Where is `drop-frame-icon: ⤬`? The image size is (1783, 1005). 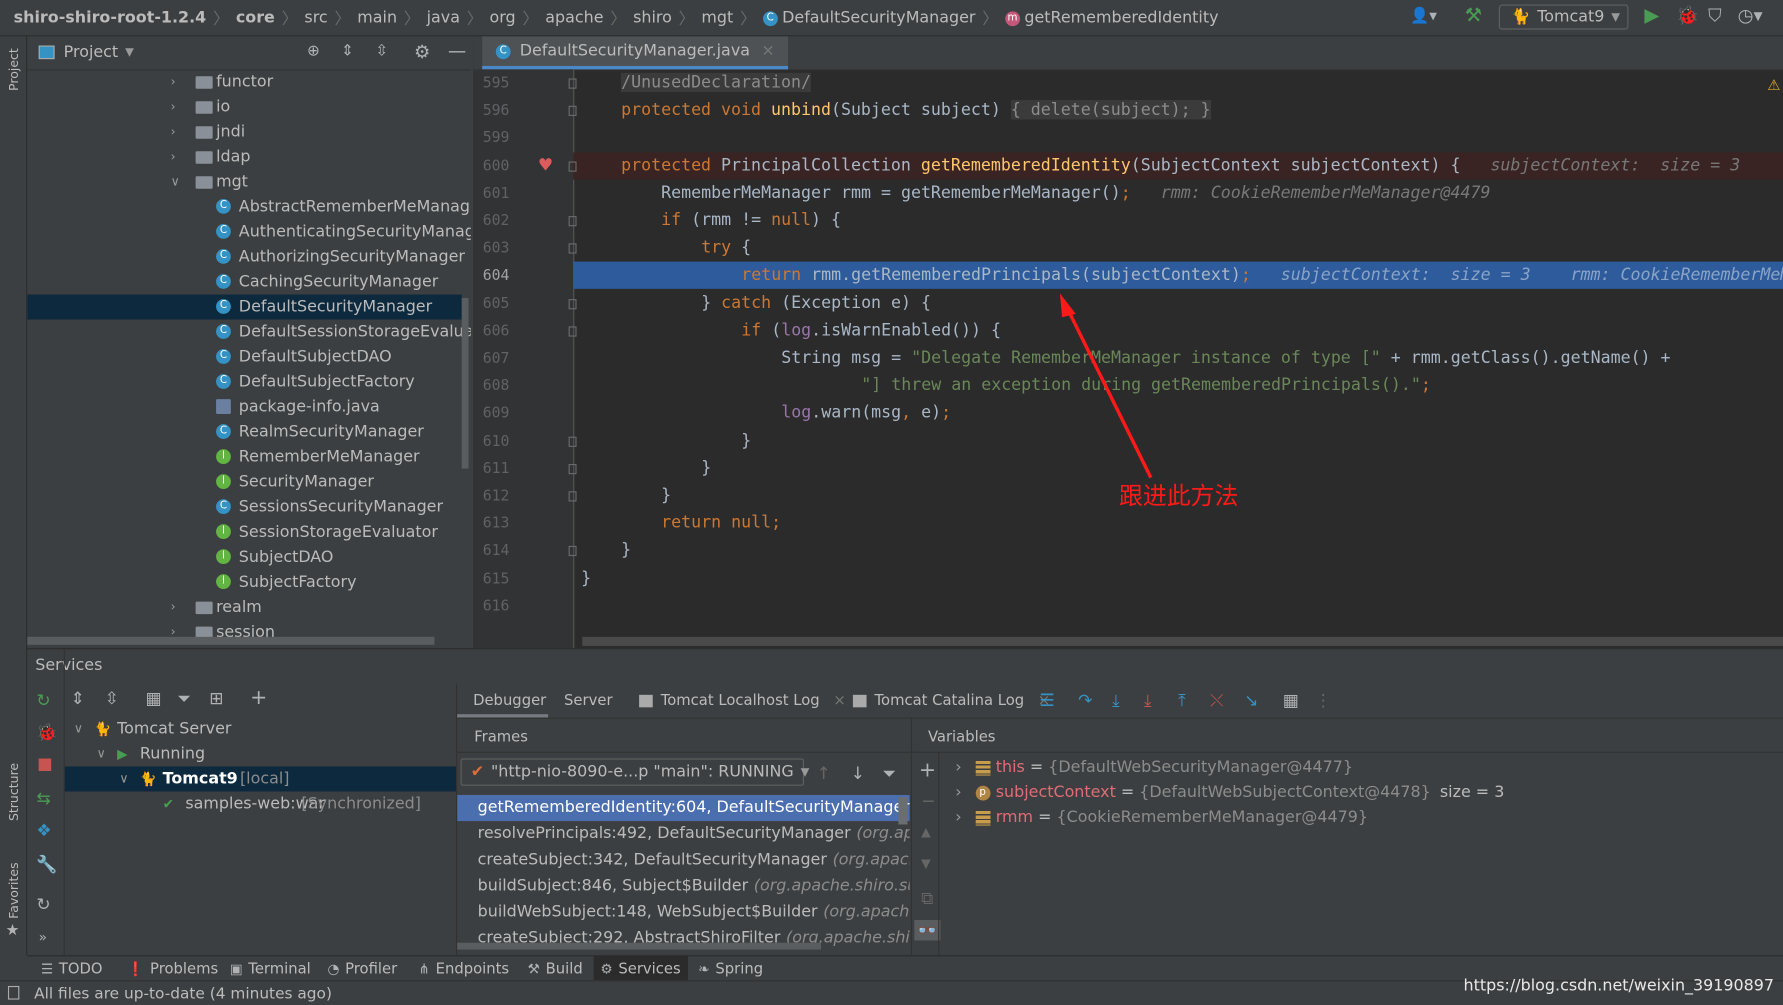
drop-frame-icon: ⤬ is located at coordinates (1217, 700).